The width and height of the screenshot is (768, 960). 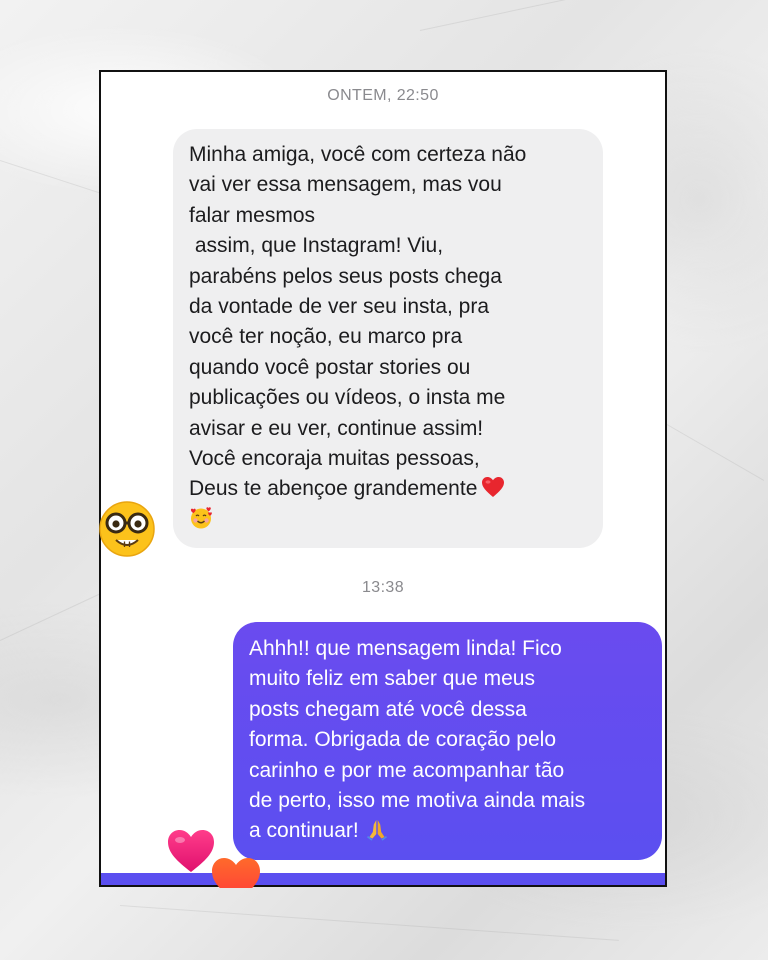 I want to click on smiling-face-with-hearts-icon, so click(x=201, y=518).